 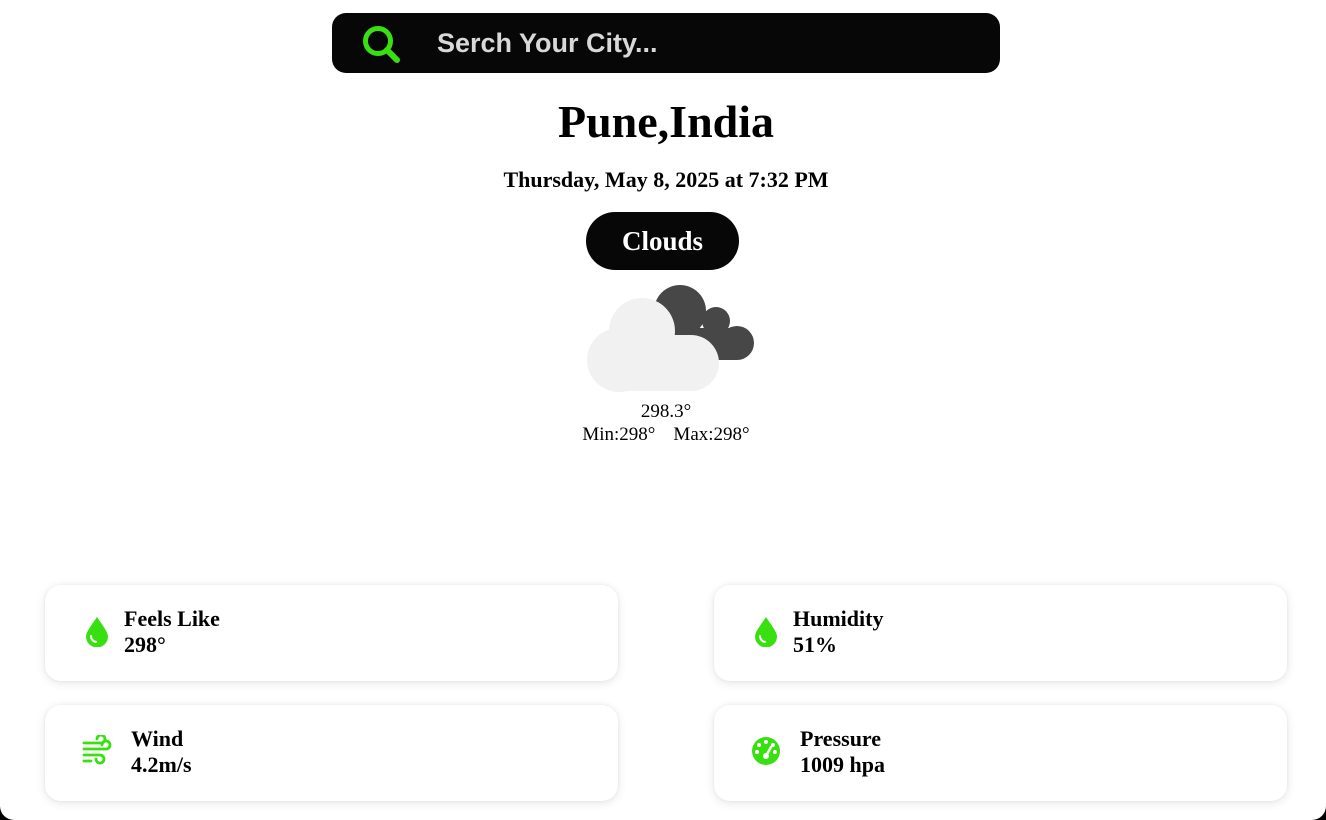 What do you see at coordinates (670, 338) in the screenshot?
I see `clouds-icon` at bounding box center [670, 338].